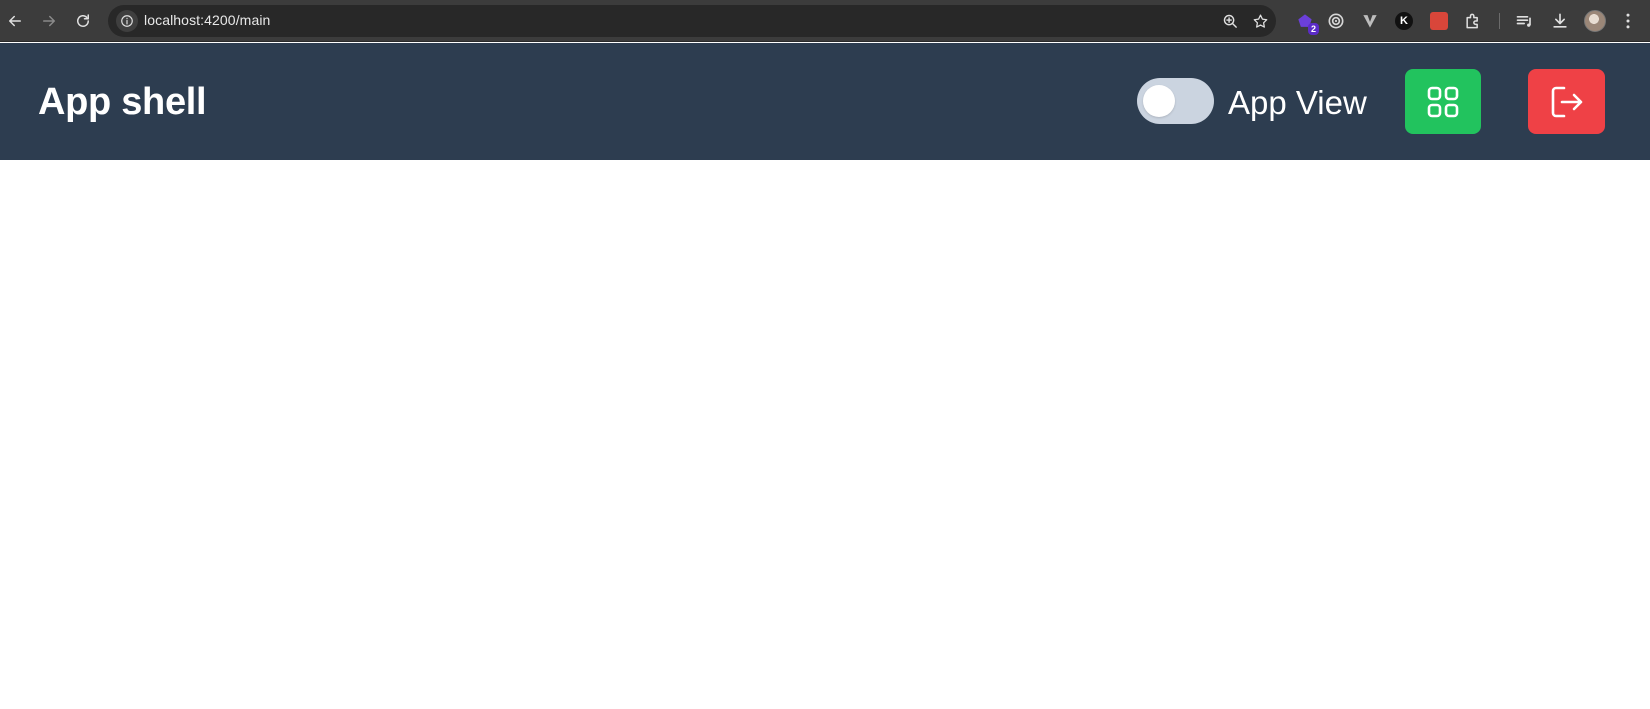 The height and width of the screenshot is (709, 1650). I want to click on arrow-left-icon, so click(15, 21).